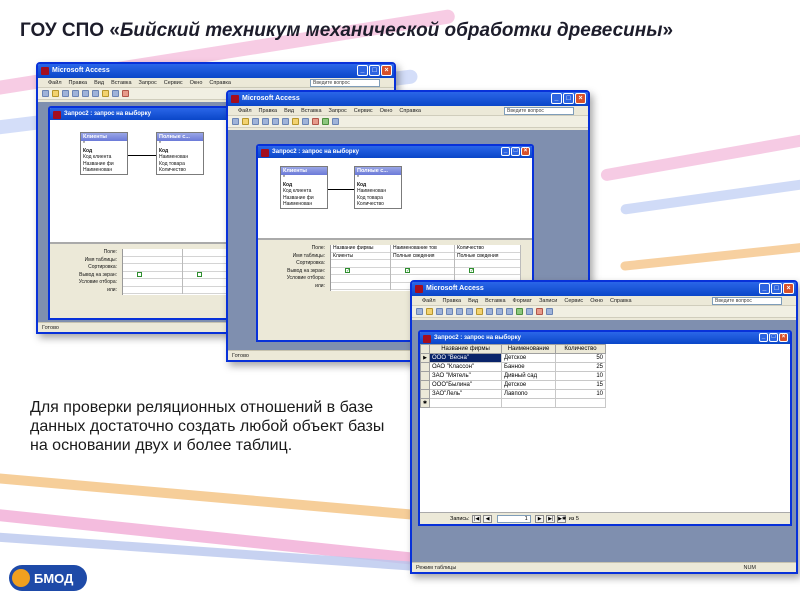 This screenshot has height=600, width=800. What do you see at coordinates (488, 518) in the screenshot?
I see `prev-record-button: ◀` at bounding box center [488, 518].